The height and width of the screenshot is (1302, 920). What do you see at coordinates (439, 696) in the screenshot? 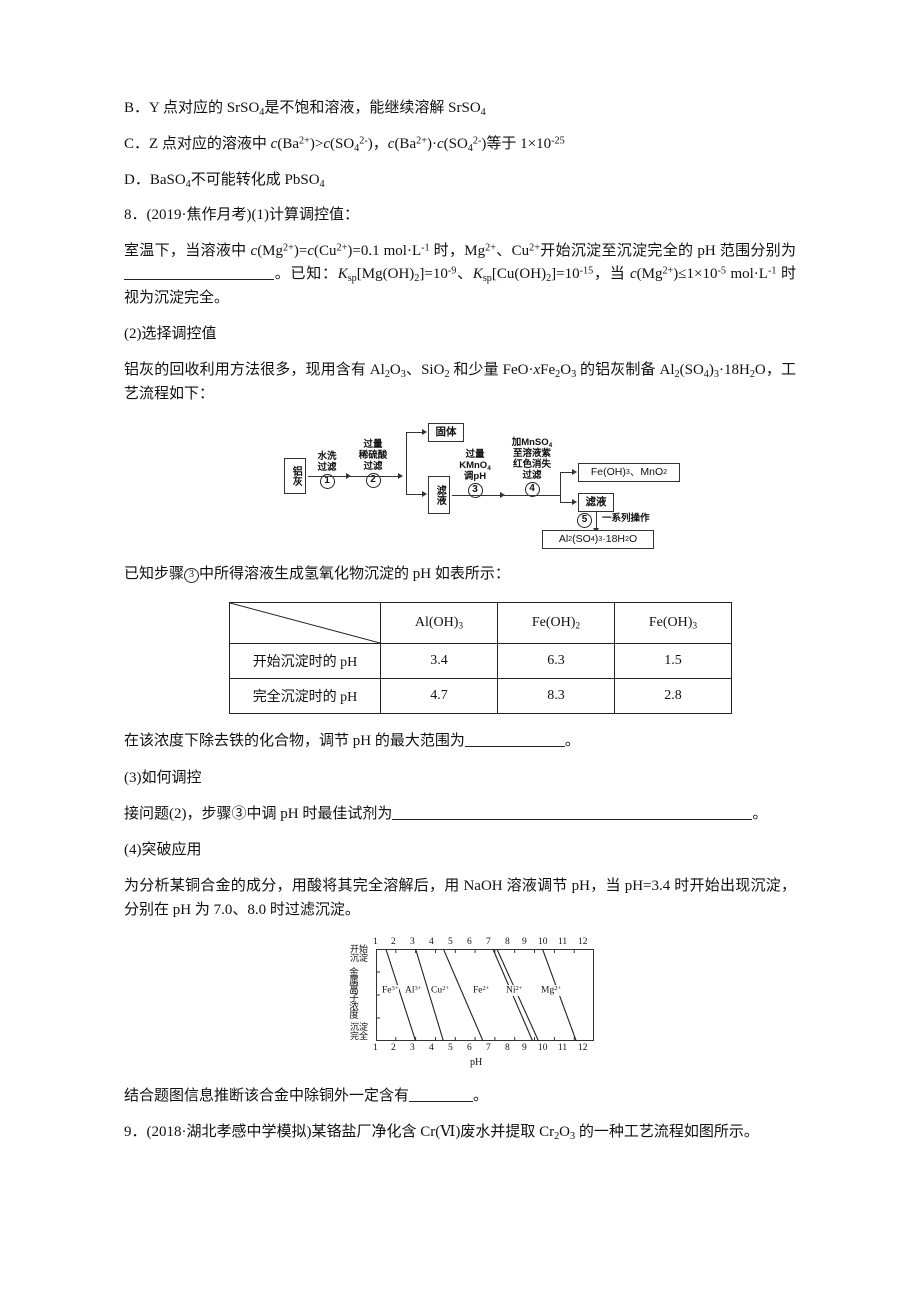
I see `table-cell: 4.7` at bounding box center [439, 696].